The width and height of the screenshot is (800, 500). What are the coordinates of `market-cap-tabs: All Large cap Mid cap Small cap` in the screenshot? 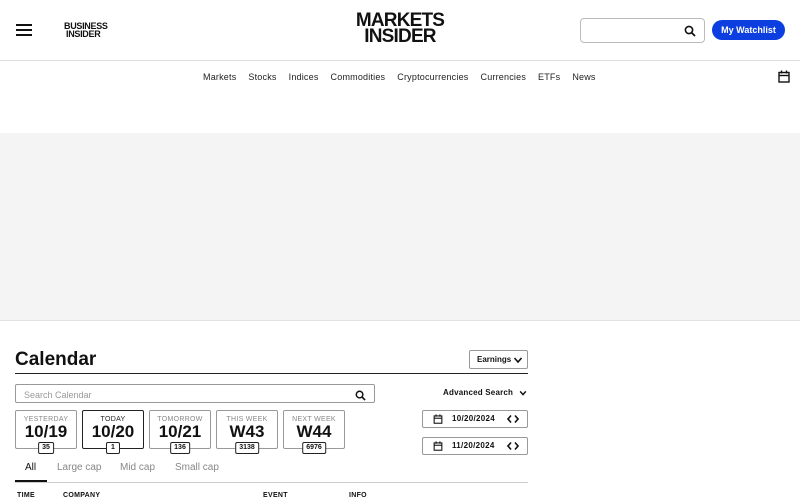 It's located at (271, 470).